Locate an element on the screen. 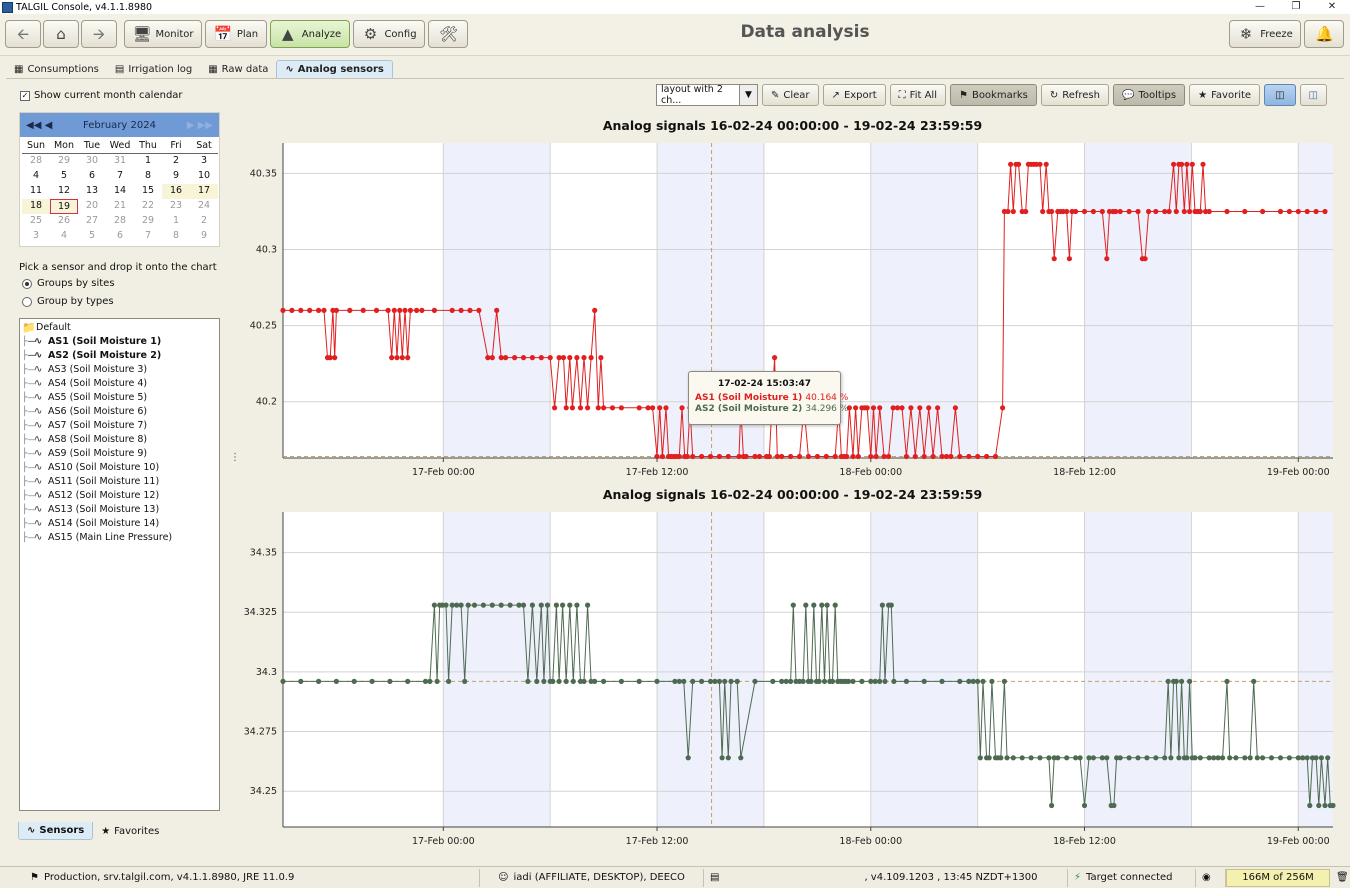 The height and width of the screenshot is (888, 1350). config-button: ⚙ Config is located at coordinates (389, 34).